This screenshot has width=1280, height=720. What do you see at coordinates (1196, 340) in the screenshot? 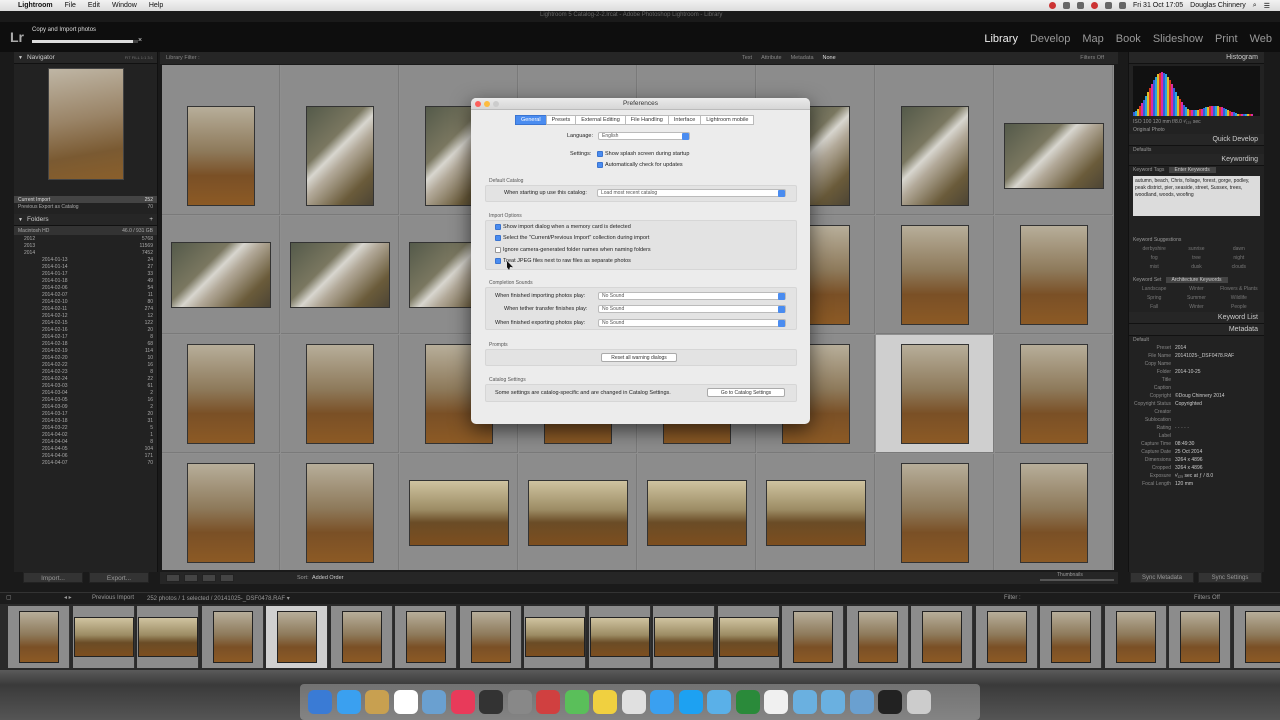
I see `metadata-preset-dropdown: Default` at bounding box center [1196, 340].